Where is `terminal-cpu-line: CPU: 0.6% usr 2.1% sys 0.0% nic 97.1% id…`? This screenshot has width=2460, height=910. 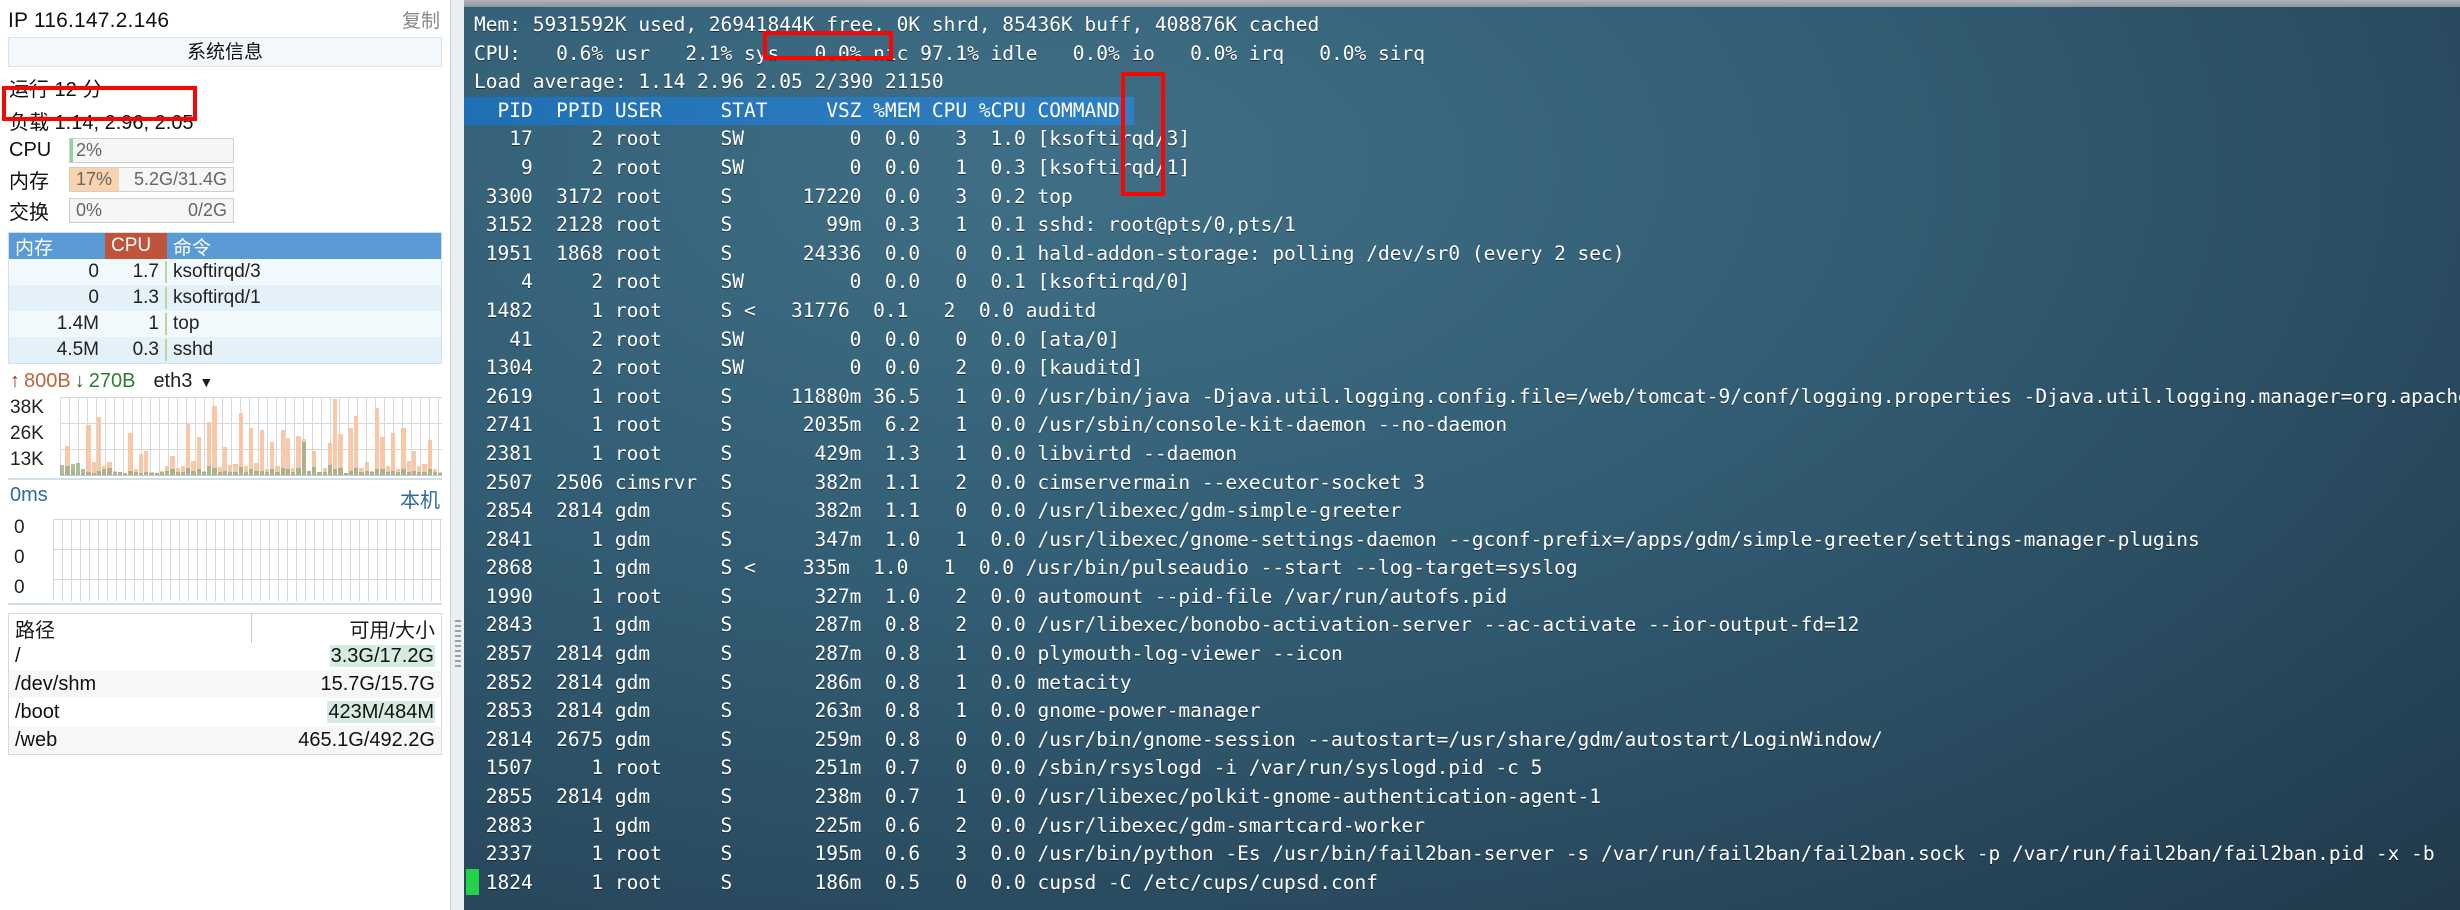 terminal-cpu-line: CPU: 0.6% usr 2.1% sys 0.0% nic 97.1% id… is located at coordinates (949, 53).